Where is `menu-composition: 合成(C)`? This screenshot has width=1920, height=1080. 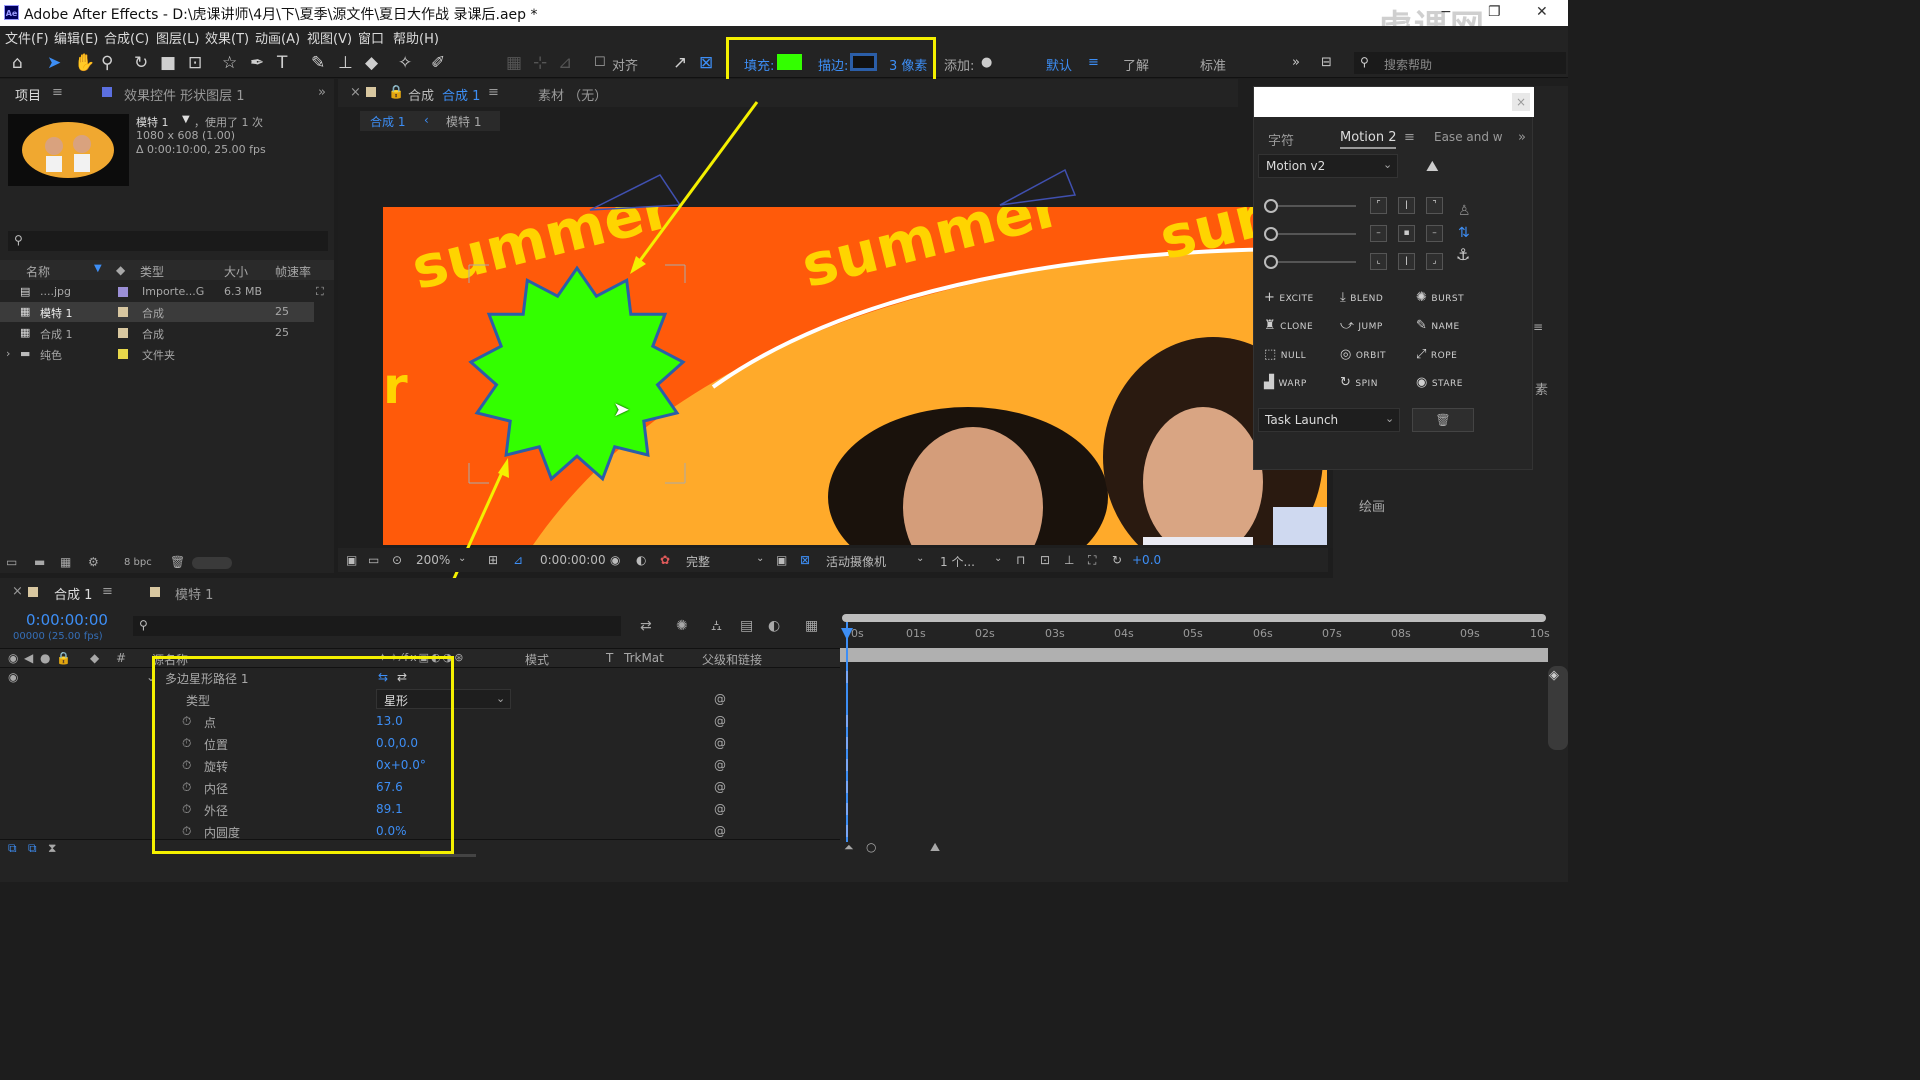
menu-composition: 合成(C) is located at coordinates (126, 37).